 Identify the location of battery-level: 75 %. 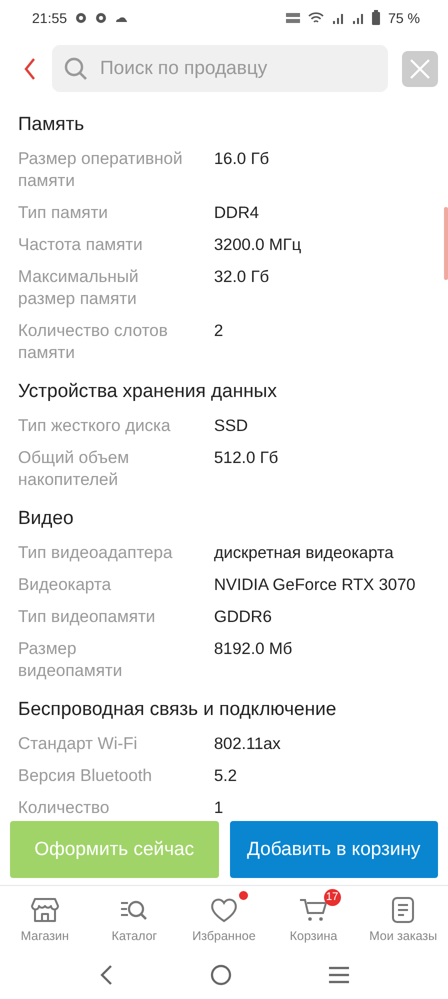
(404, 18).